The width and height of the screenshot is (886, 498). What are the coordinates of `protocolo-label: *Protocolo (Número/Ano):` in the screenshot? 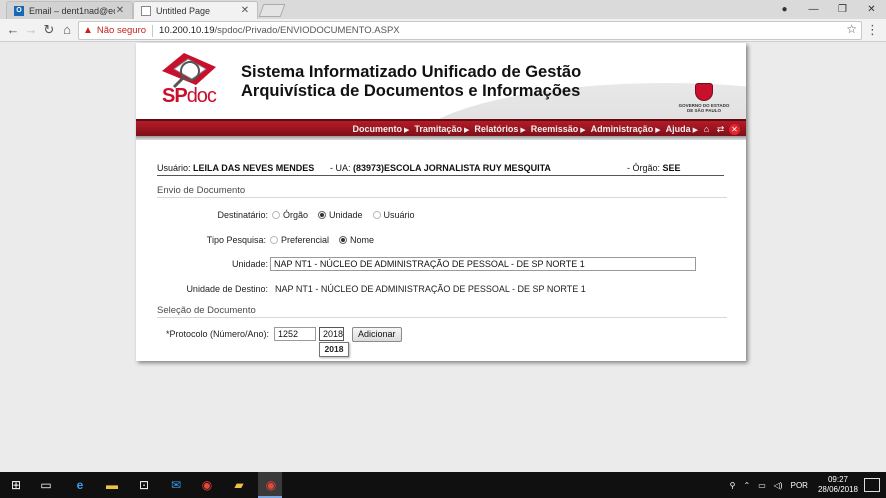 It's located at (217, 334).